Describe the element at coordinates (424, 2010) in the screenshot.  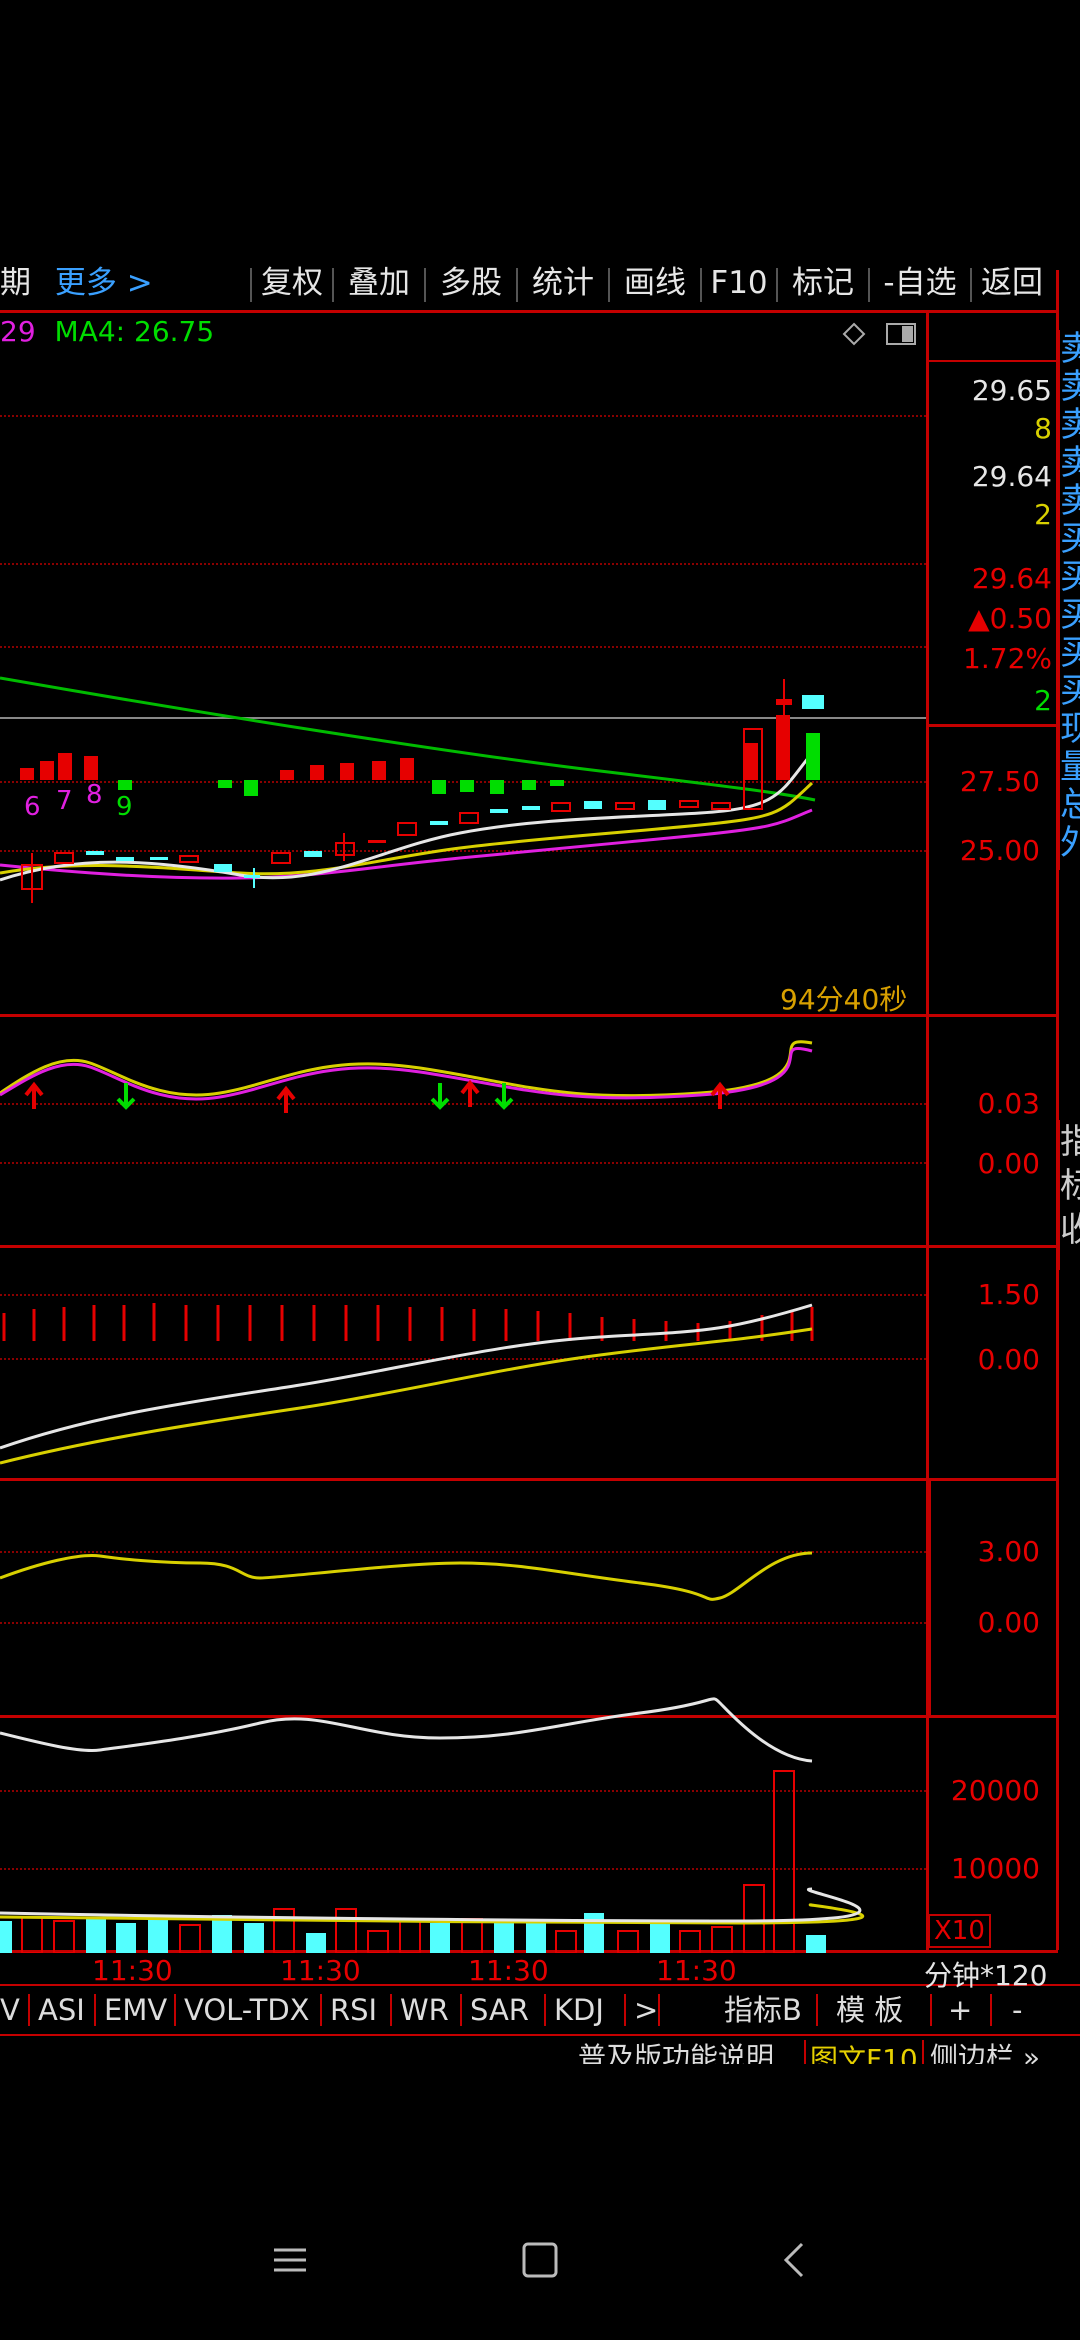
I see `tab-wr: WR` at that location.